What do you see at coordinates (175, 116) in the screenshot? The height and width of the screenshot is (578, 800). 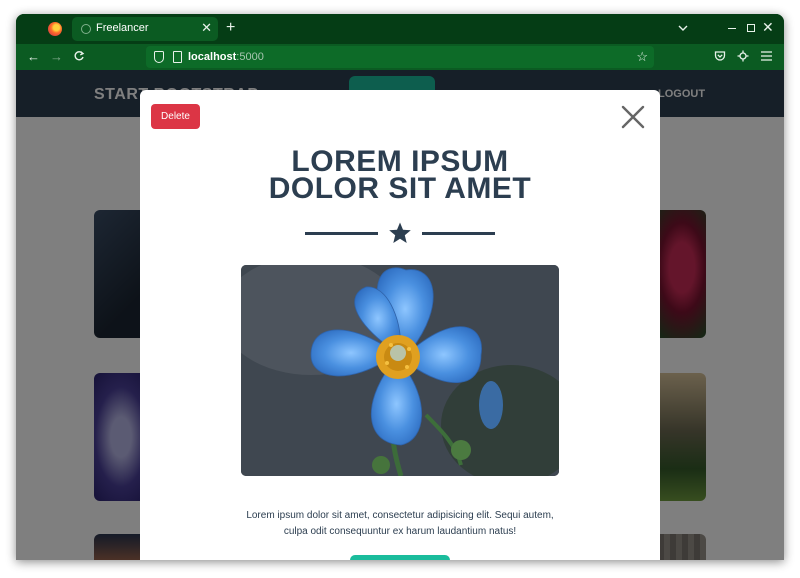 I see `delete-button: Delete` at bounding box center [175, 116].